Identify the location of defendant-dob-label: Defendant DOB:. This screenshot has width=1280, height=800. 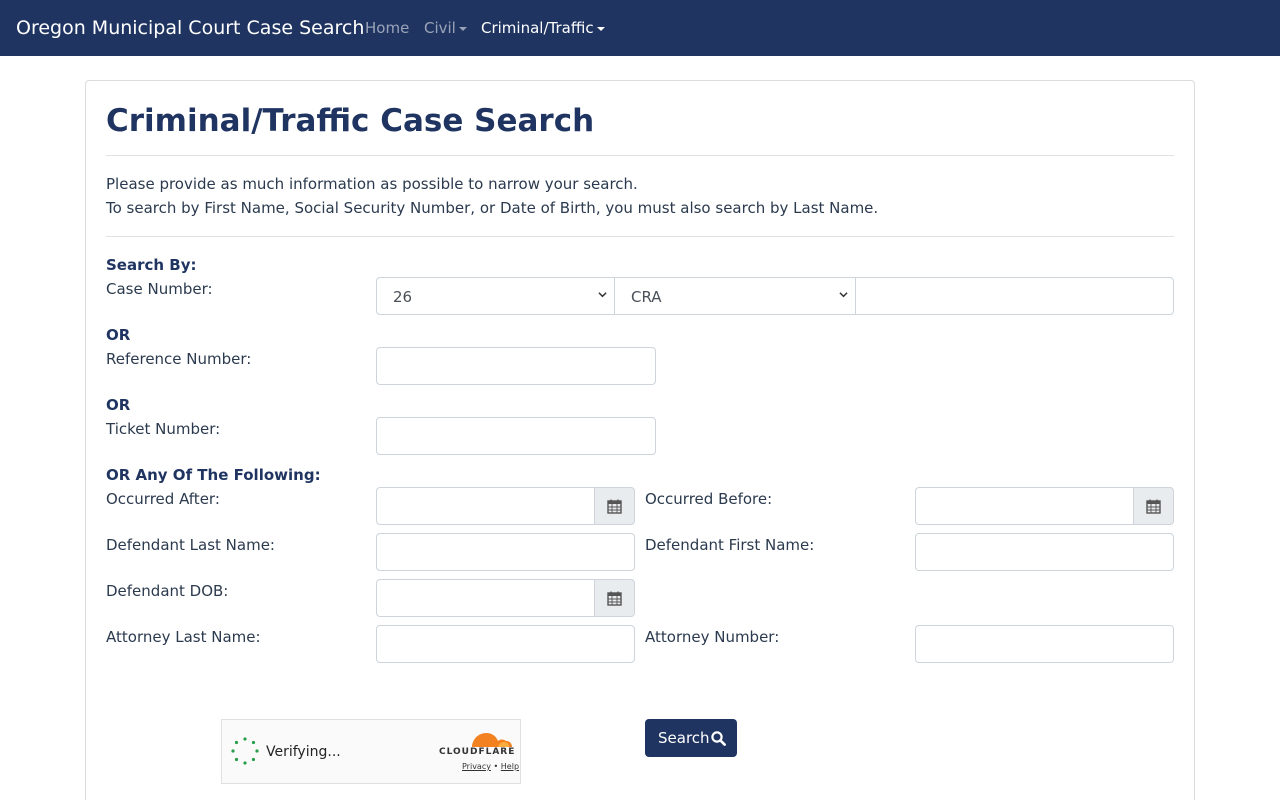
(167, 591).